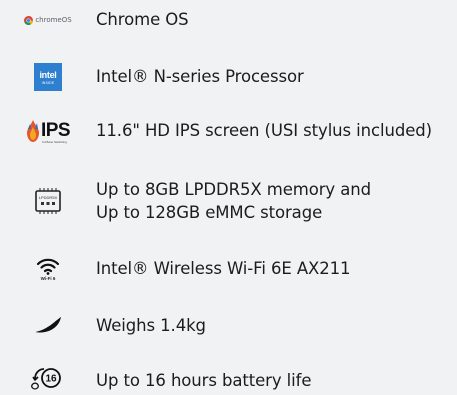 The width and height of the screenshot is (457, 395). What do you see at coordinates (51, 379) in the screenshot?
I see `battery-hours-label: 16` at bounding box center [51, 379].